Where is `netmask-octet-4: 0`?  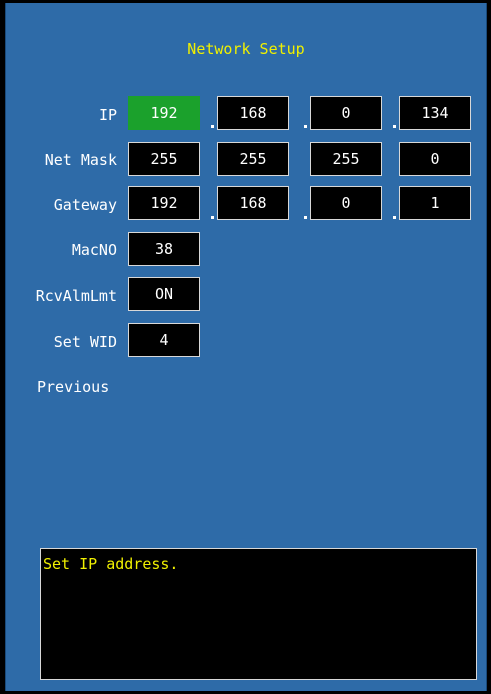 netmask-octet-4: 0 is located at coordinates (435, 159).